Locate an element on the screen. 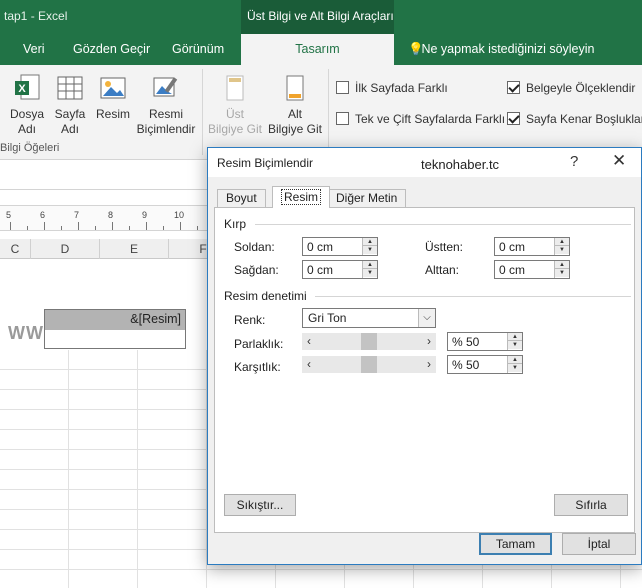 Image resolution: width=642 pixels, height=588 pixels. file-name-label-2: Adı is located at coordinates (26, 129).